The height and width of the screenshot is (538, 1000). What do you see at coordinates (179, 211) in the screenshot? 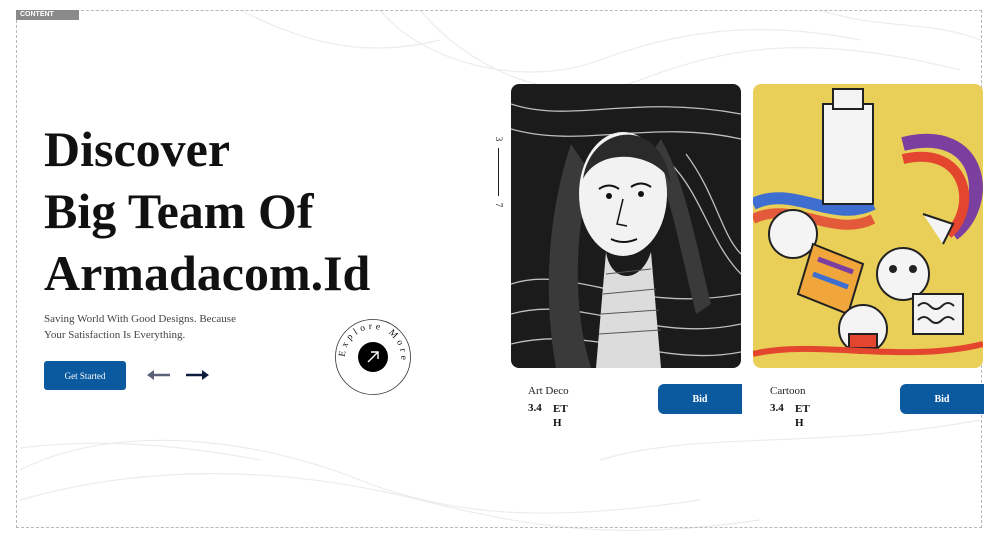
I see `hero-title-line-2: Big Team Of` at bounding box center [179, 211].